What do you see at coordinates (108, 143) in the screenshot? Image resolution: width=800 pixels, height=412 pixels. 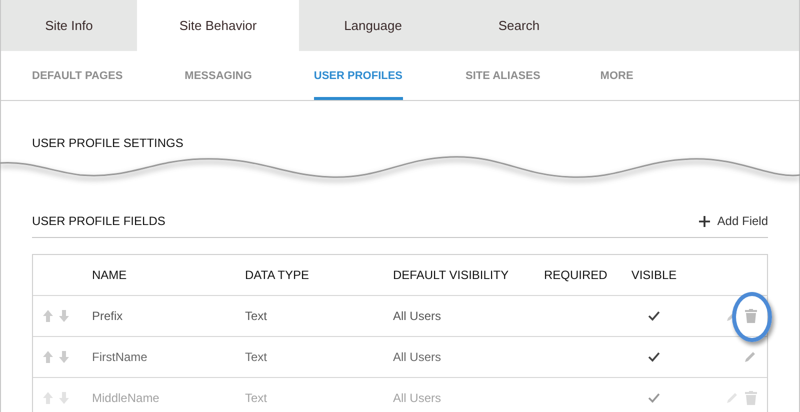 I see `section-title: USER PROFILE SETTINGS` at bounding box center [108, 143].